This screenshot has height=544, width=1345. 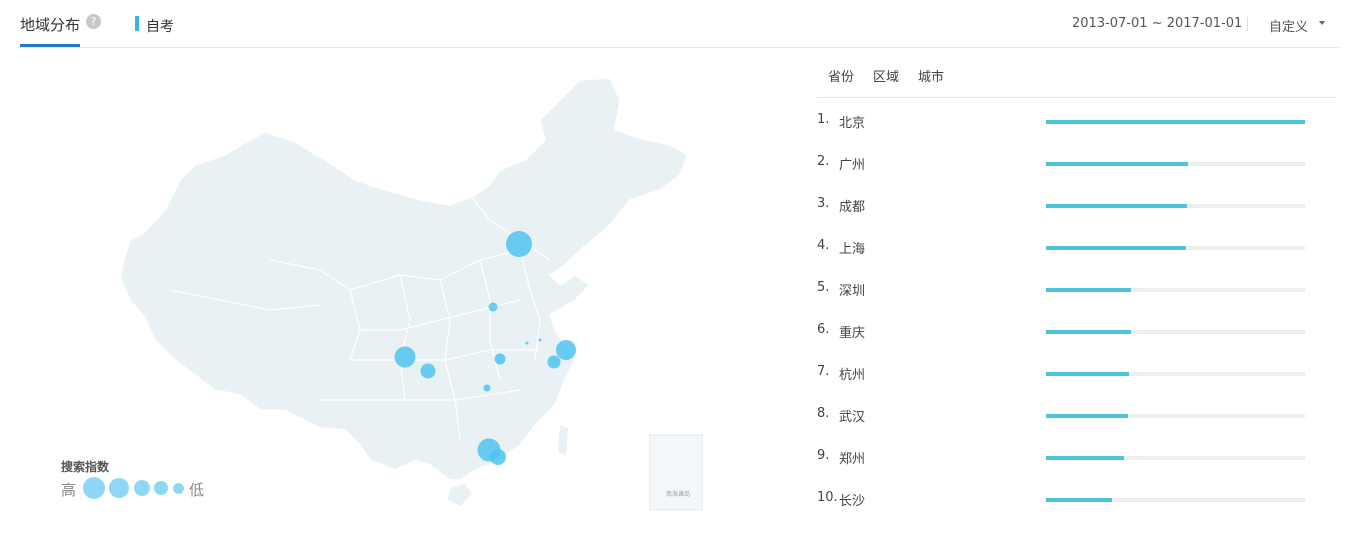 What do you see at coordinates (823, 161) in the screenshot?
I see `rank-number: 2.` at bounding box center [823, 161].